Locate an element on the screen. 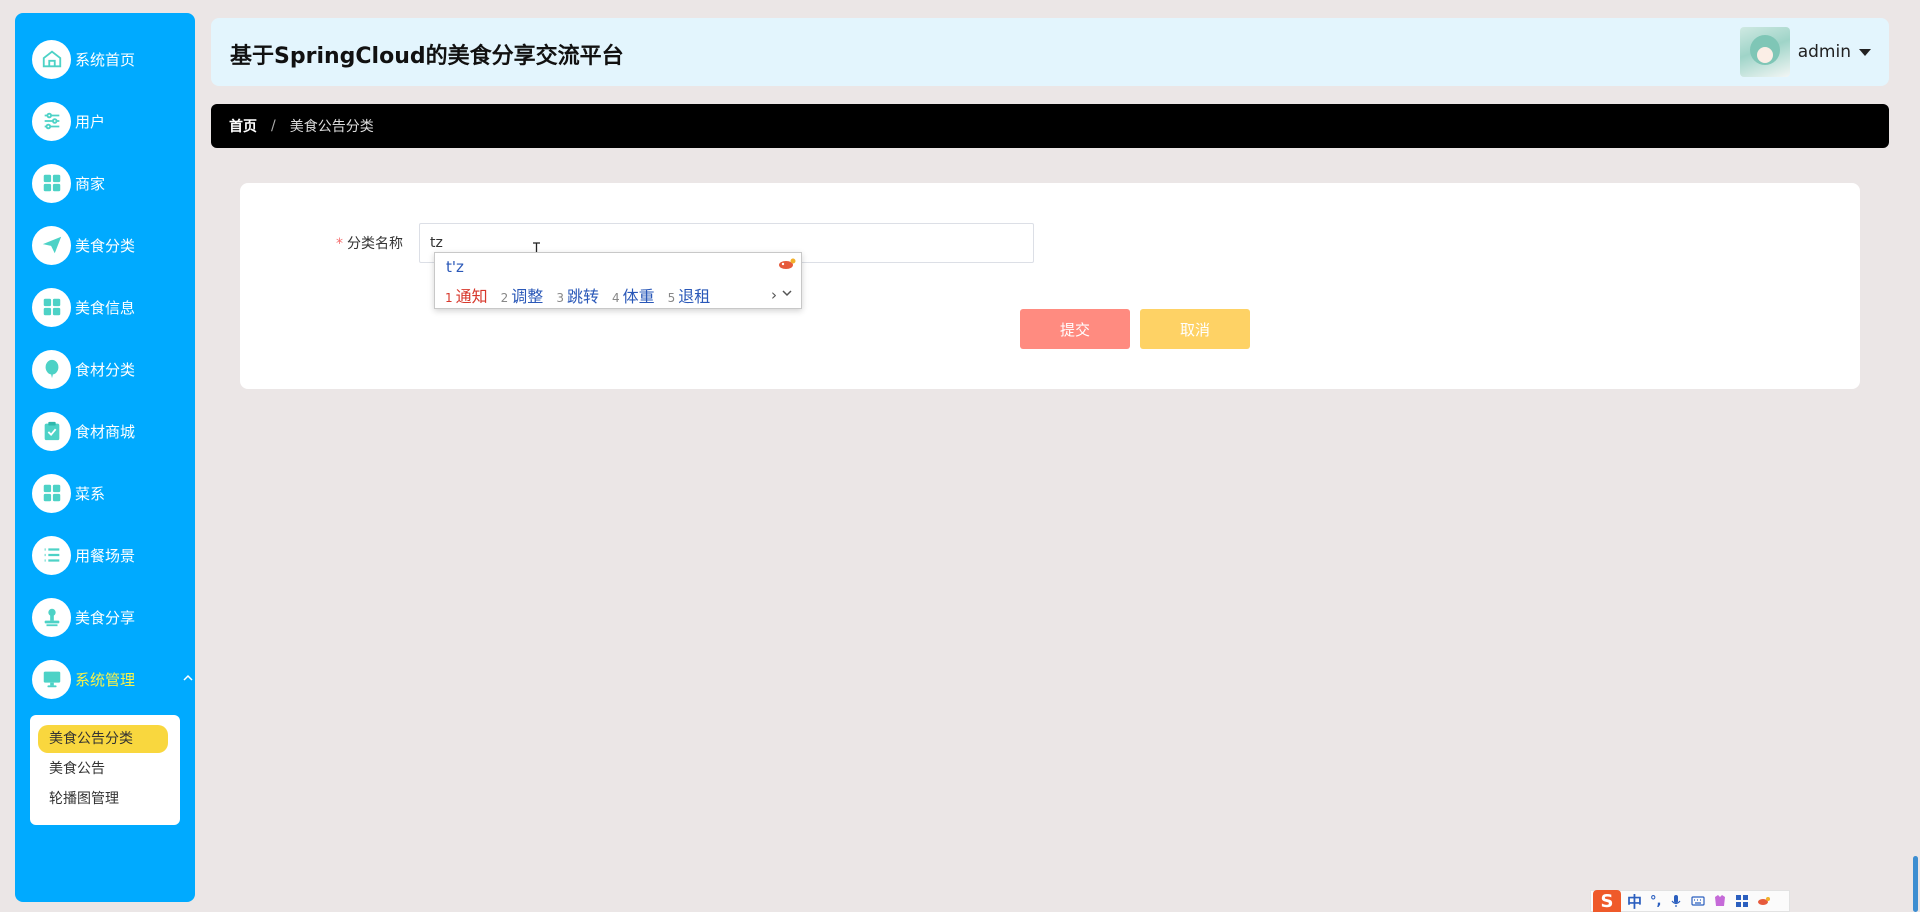 The width and height of the screenshot is (1920, 912). sidebar-item-system-management: 系统管理 is located at coordinates (112, 679).